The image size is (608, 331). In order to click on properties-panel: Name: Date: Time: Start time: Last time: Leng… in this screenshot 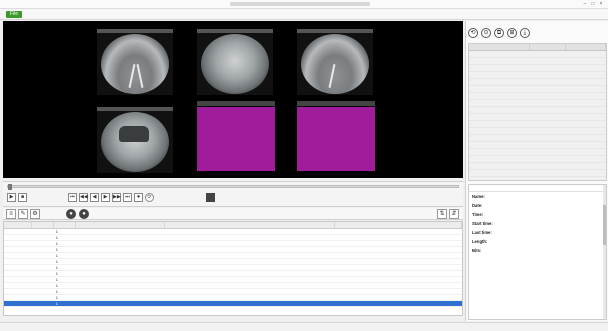, I will do `click(537, 252)`.